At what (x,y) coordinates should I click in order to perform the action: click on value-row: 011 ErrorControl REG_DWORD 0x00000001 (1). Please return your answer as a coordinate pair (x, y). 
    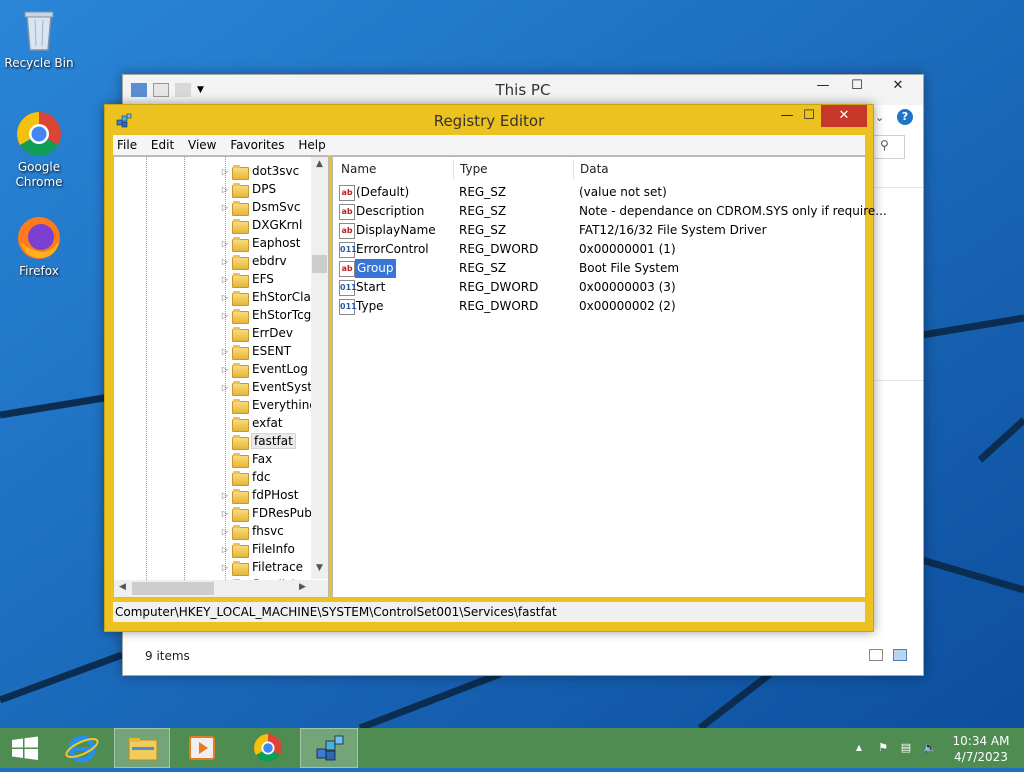
    Looking at the image, I should click on (599, 249).